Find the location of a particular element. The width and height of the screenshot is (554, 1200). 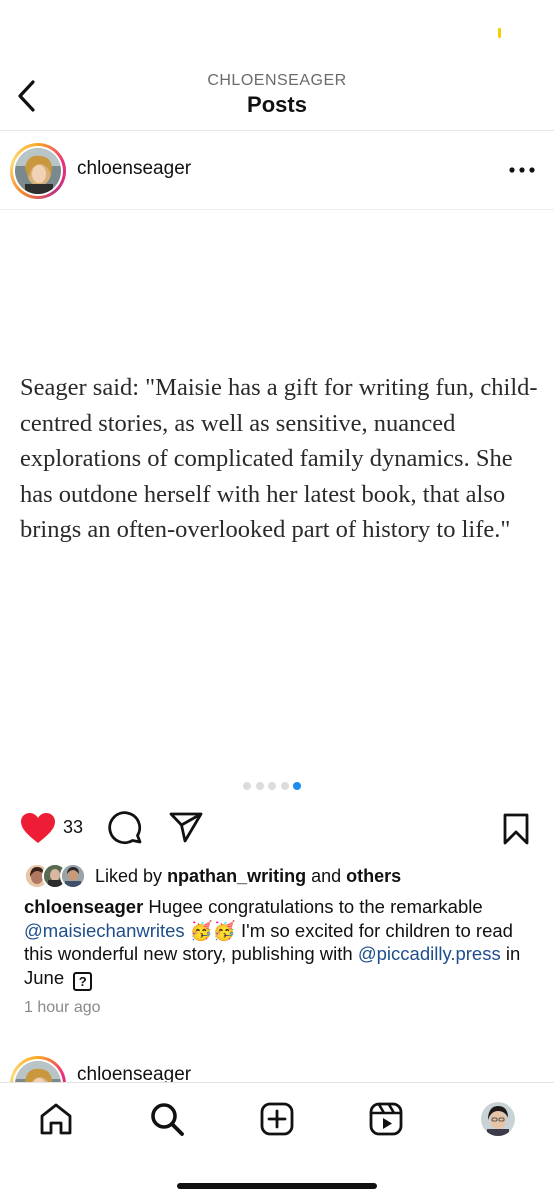

bookmark-button is located at coordinates (516, 829).